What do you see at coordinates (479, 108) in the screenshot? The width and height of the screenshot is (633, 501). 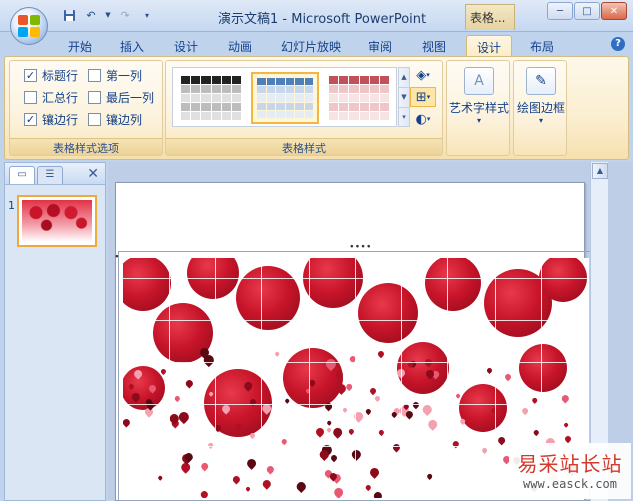 I see `wordart-label: 艺术字样式` at bounding box center [479, 108].